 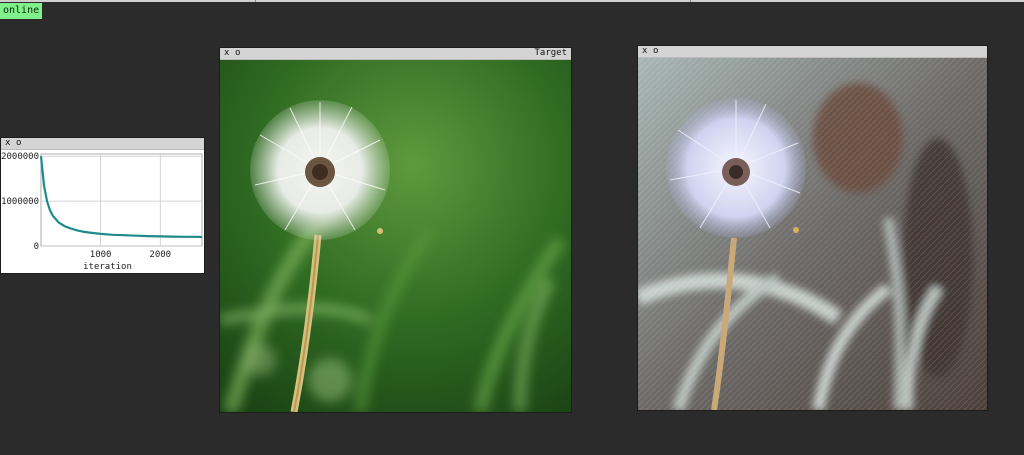 I want to click on plot-frame, so click(x=121, y=200).